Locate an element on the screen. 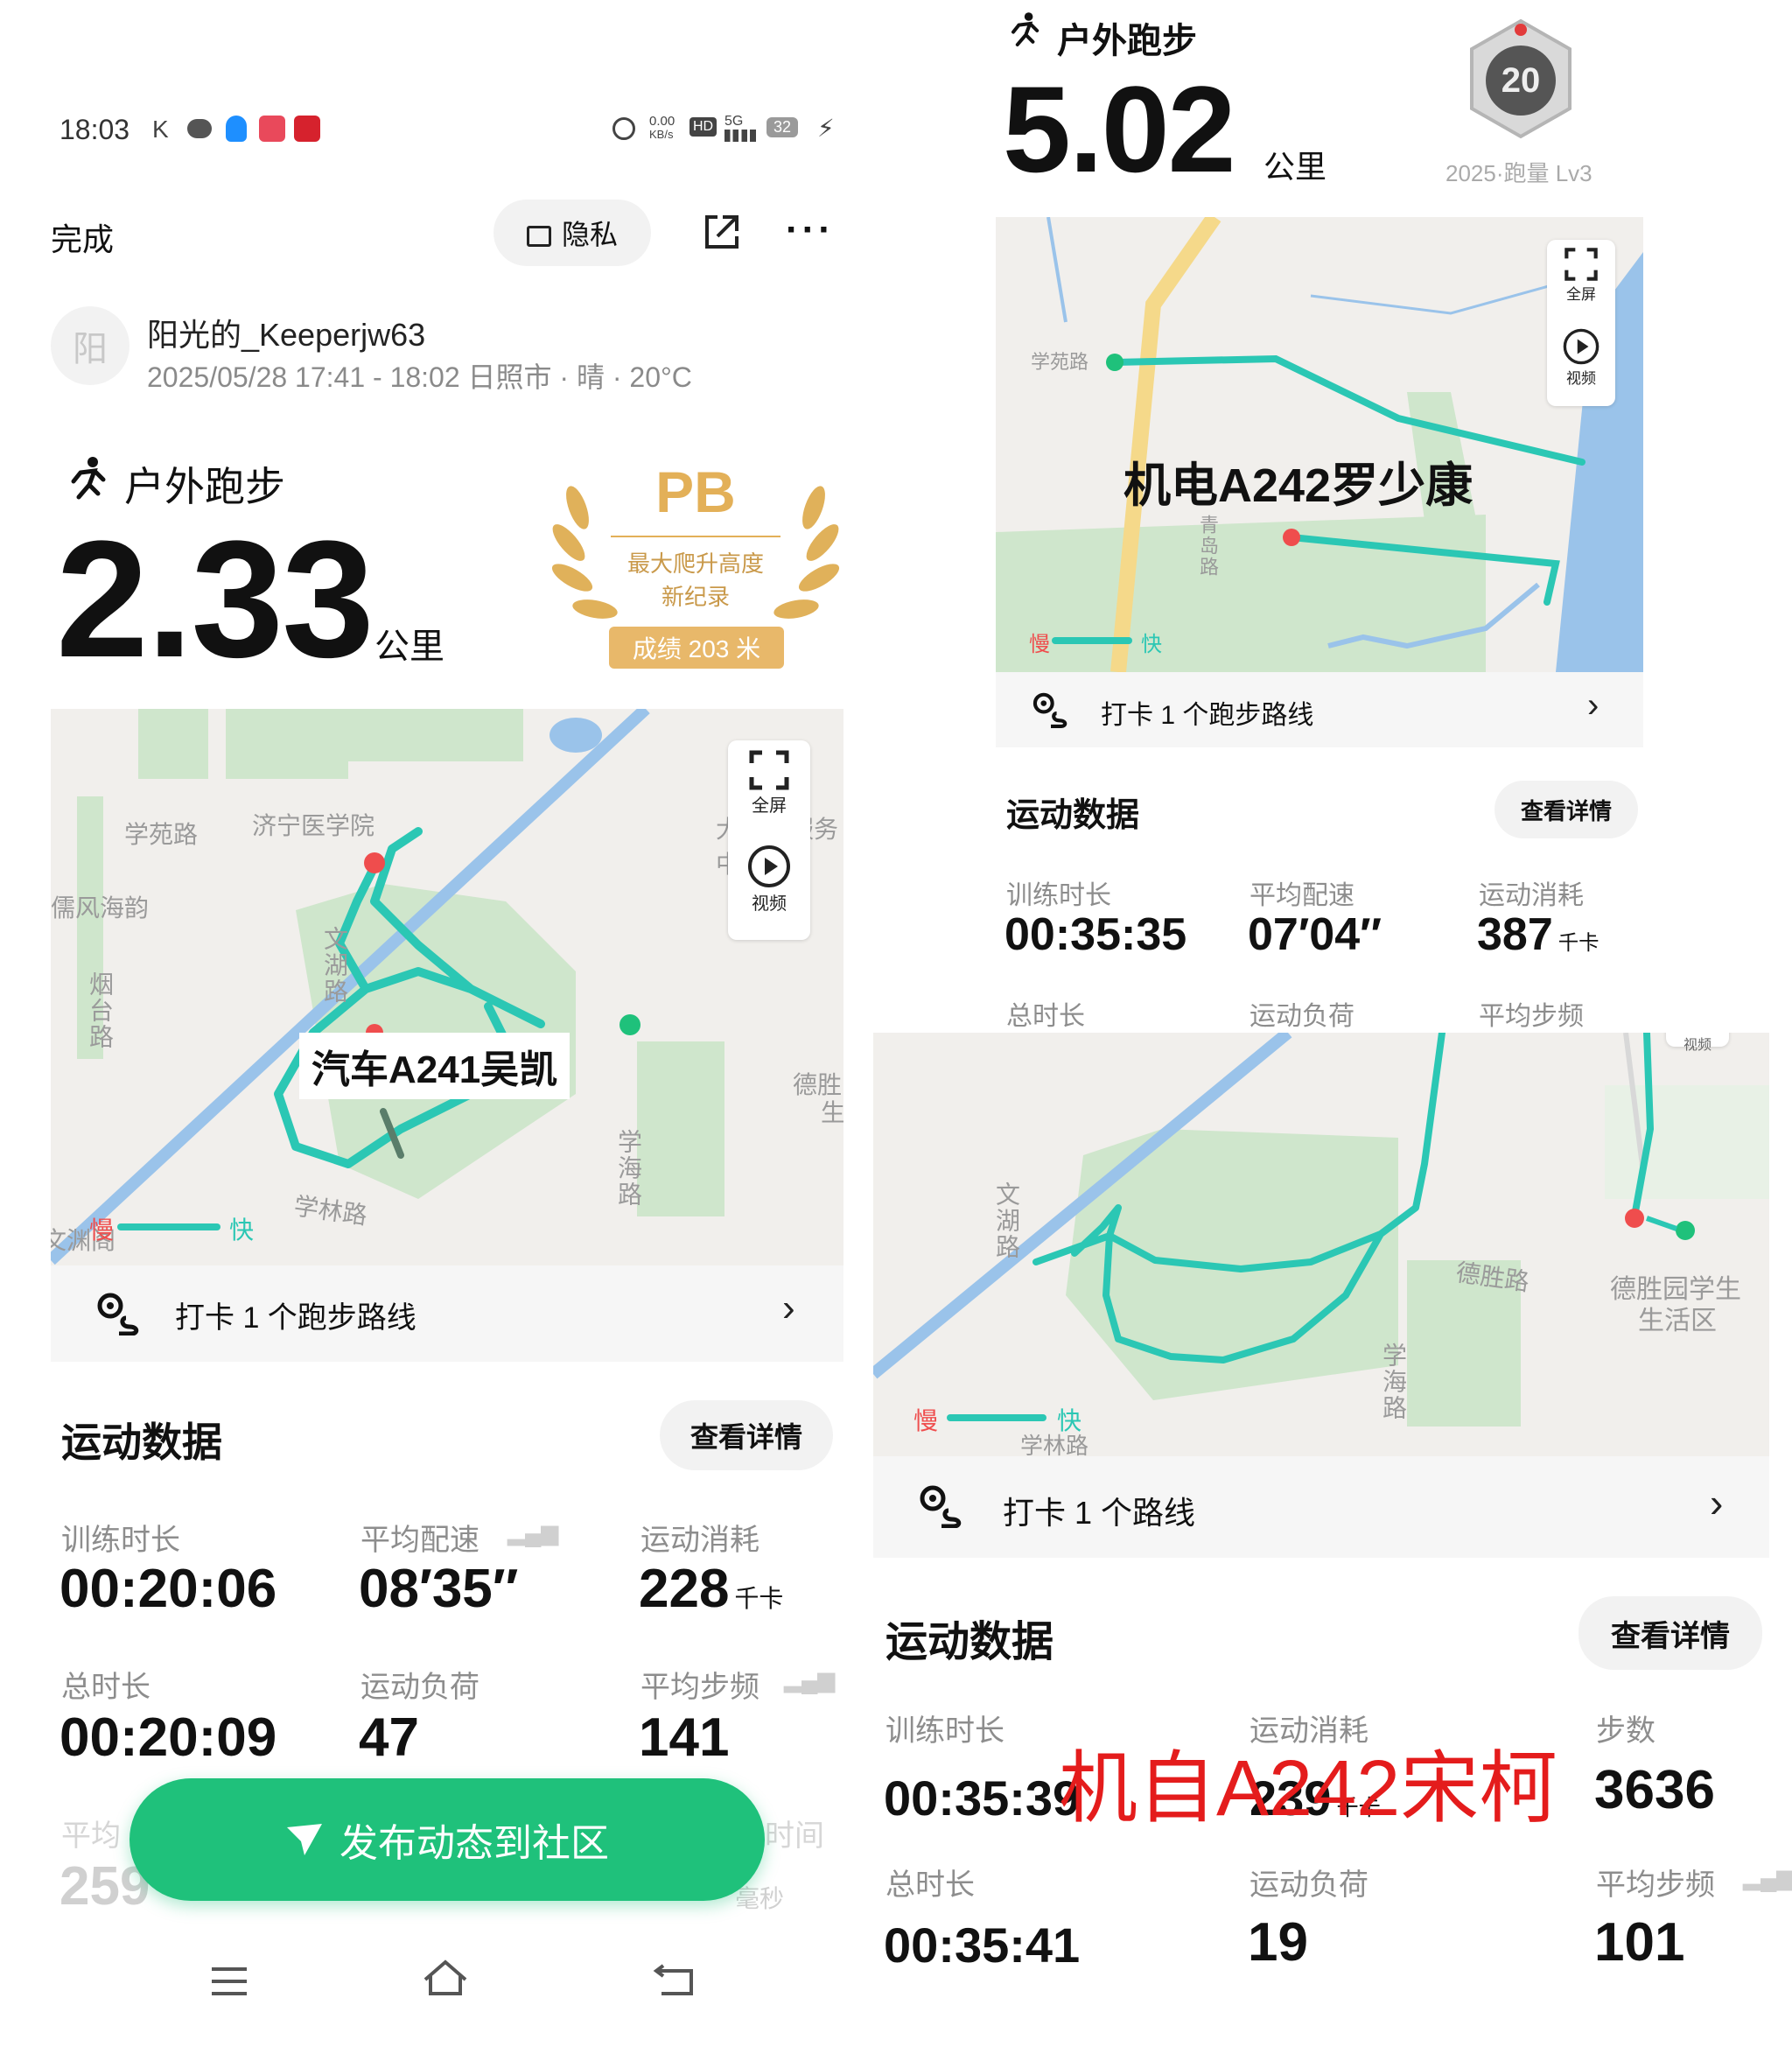 This screenshot has height=2061, width=1792. badge-caption: 2025·跑量 Lv3 is located at coordinates (1519, 173).